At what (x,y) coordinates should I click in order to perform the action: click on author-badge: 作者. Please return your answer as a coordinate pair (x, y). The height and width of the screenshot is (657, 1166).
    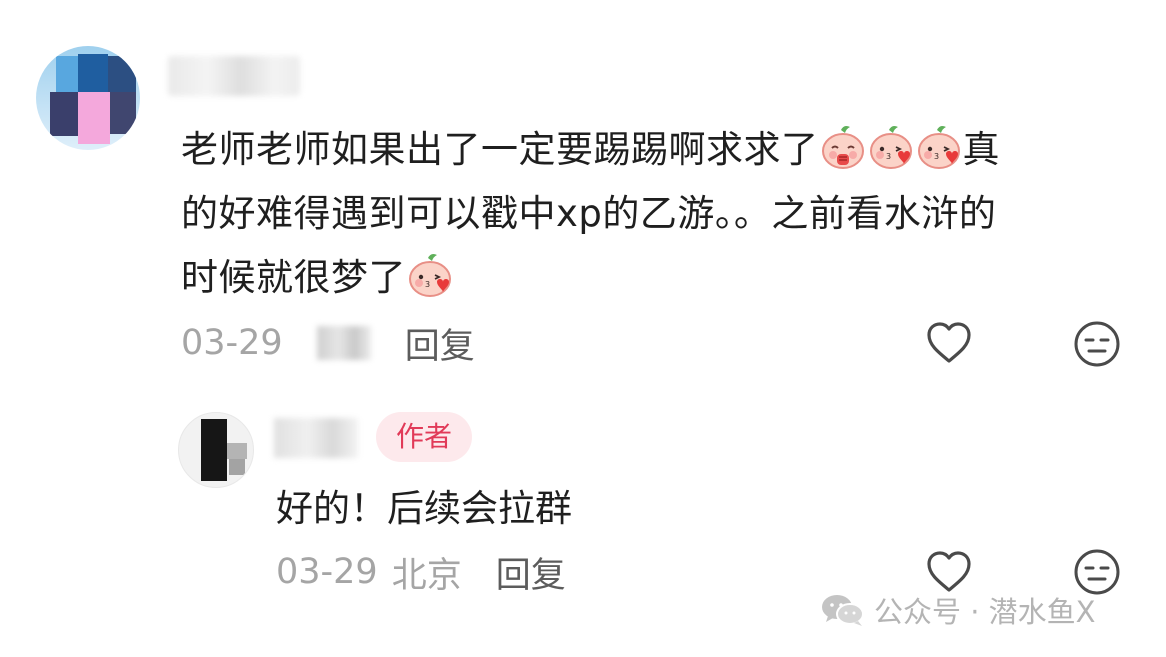
    Looking at the image, I should click on (424, 437).